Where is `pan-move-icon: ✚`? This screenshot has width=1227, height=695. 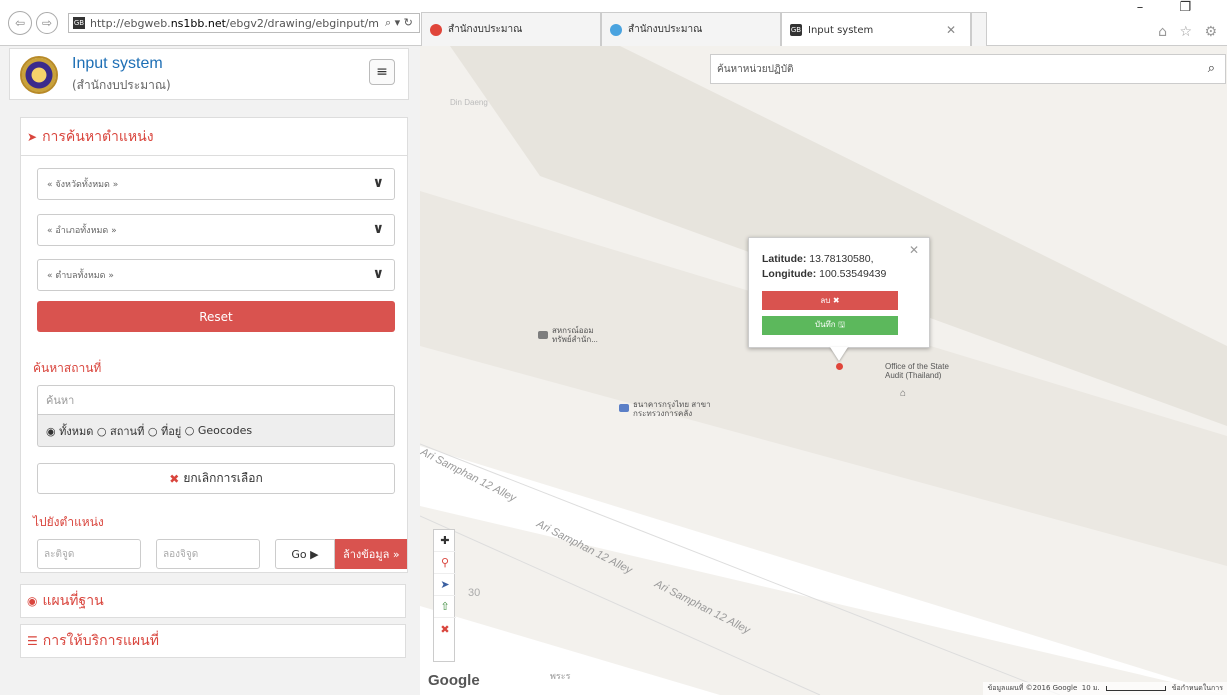 pan-move-icon: ✚ is located at coordinates (445, 541).